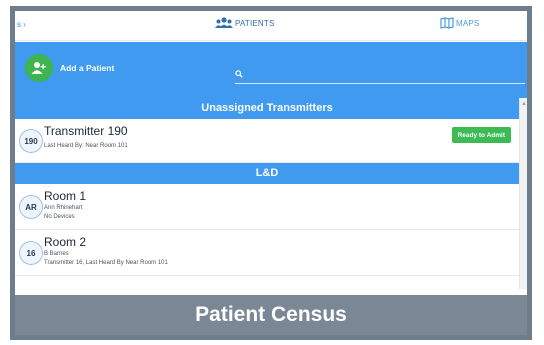  Describe the element at coordinates (239, 74) in the screenshot. I see `search-icon` at that location.